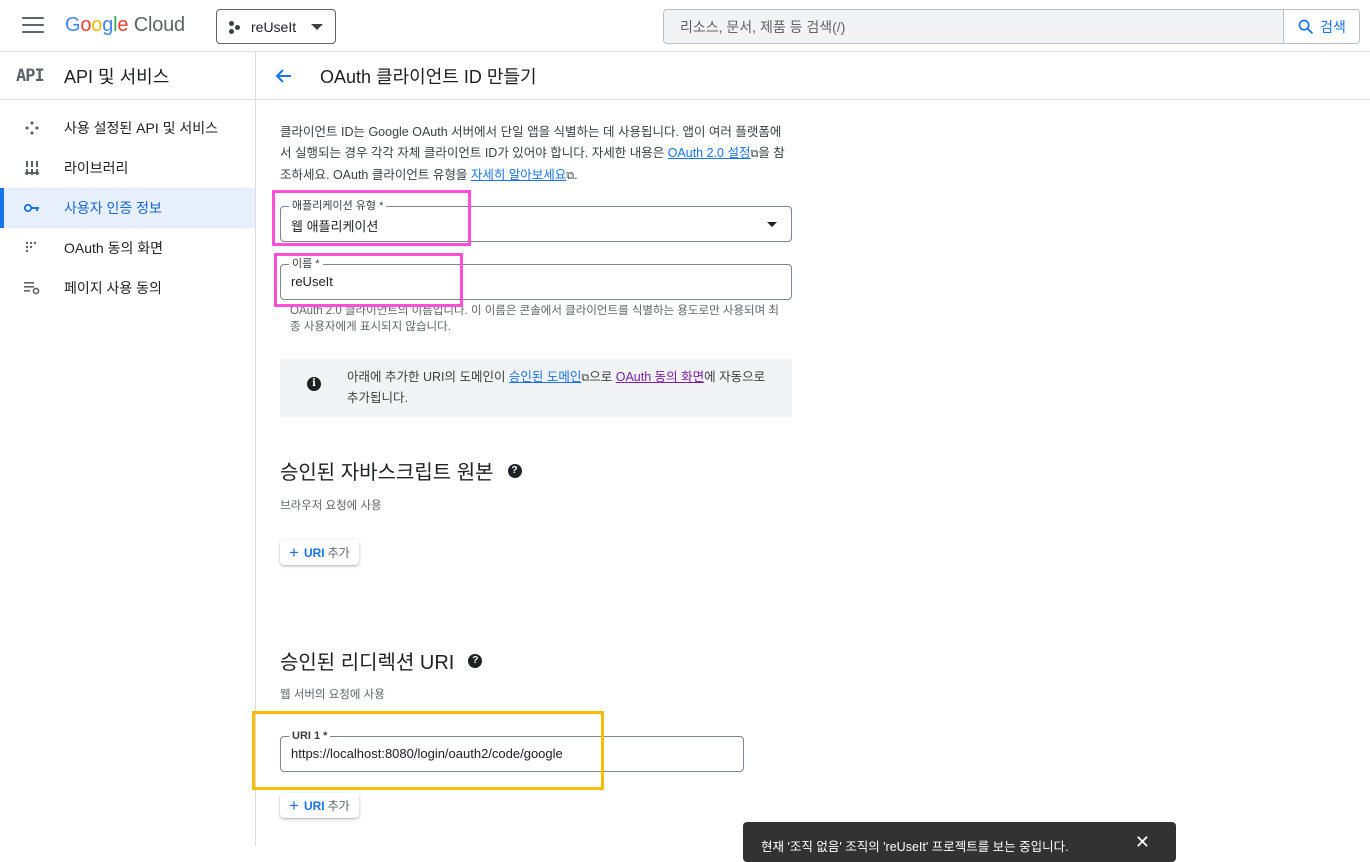  Describe the element at coordinates (317, 26) in the screenshot. I see `chevron-down-icon` at that location.